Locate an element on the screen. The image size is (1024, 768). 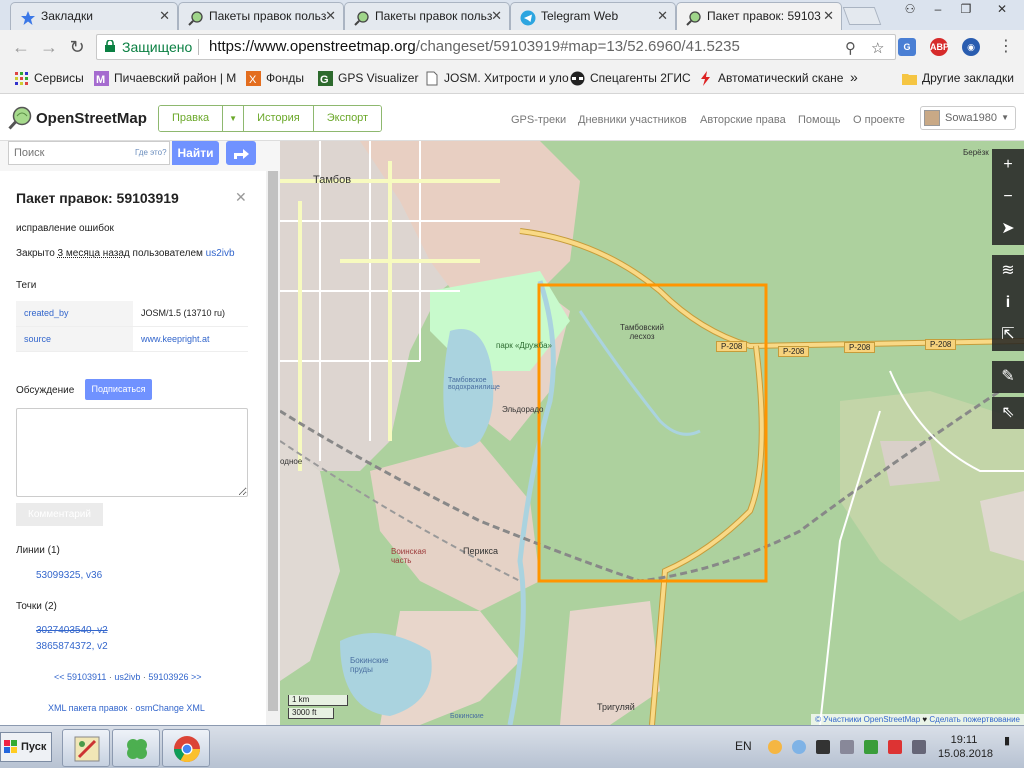
bookmark-services: Сервисы is located at coordinates (49, 78).